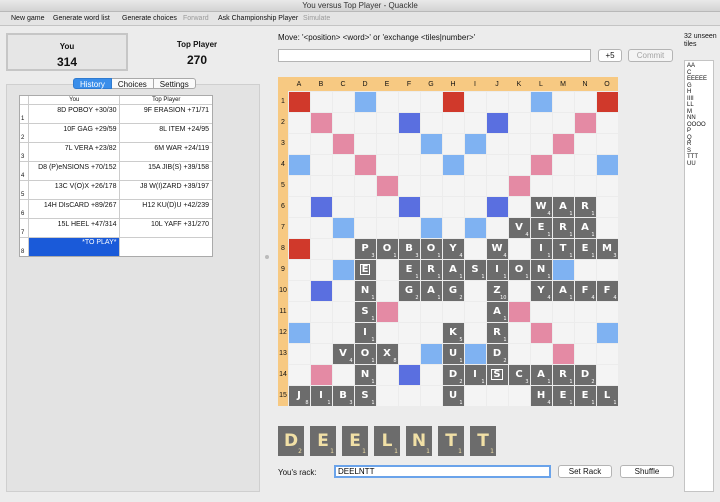  I want to click on board-tile: N1, so click(541, 269).